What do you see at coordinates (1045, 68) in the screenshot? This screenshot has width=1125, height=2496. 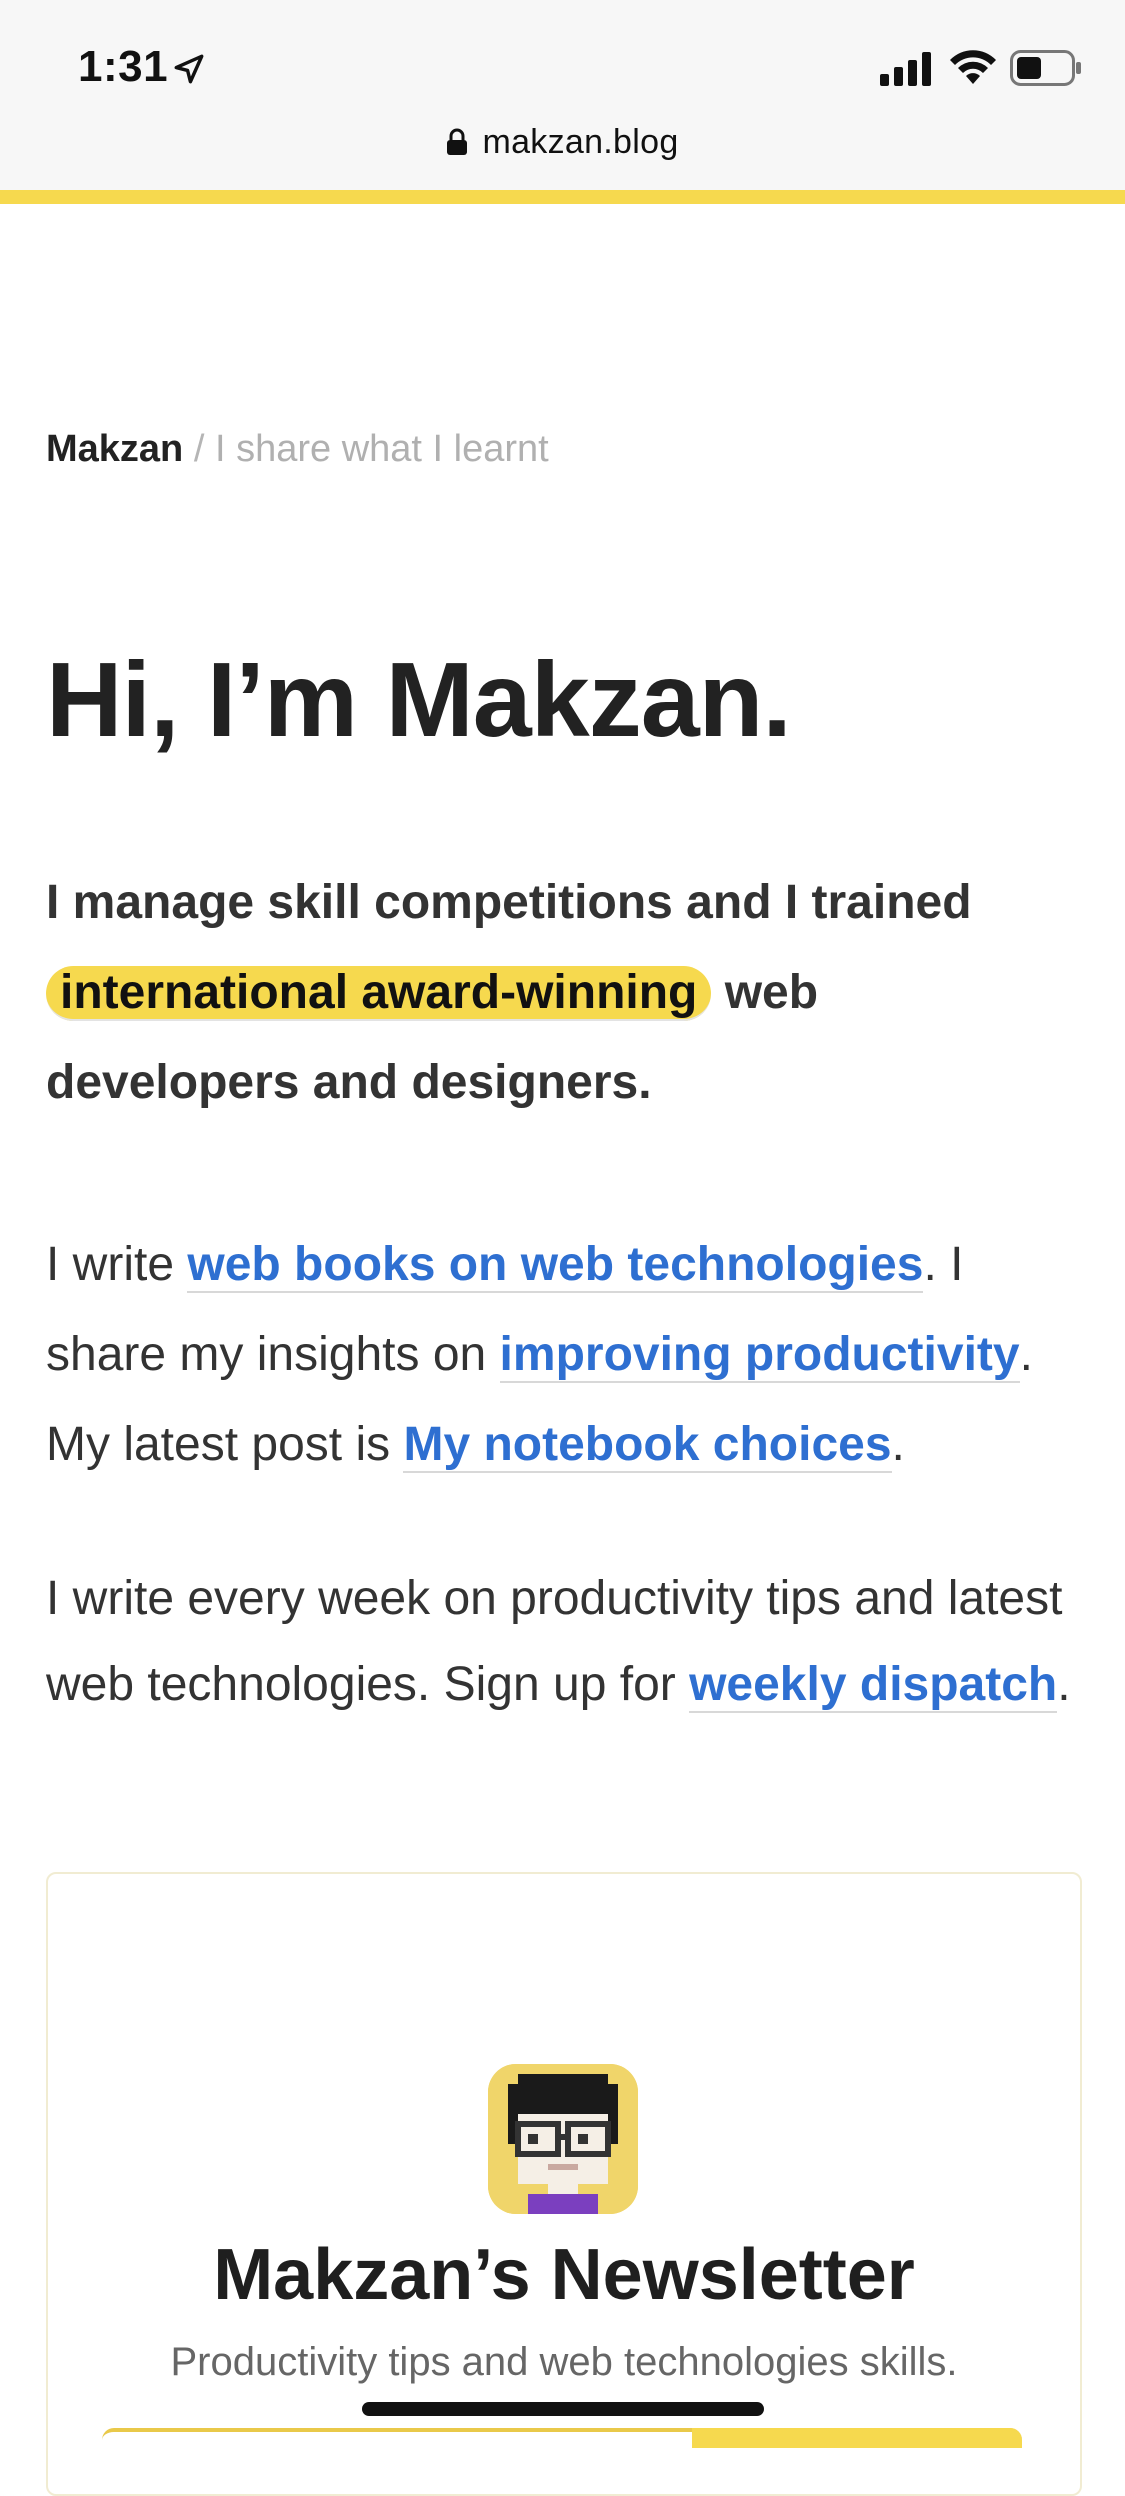 I see `battery-icon` at bounding box center [1045, 68].